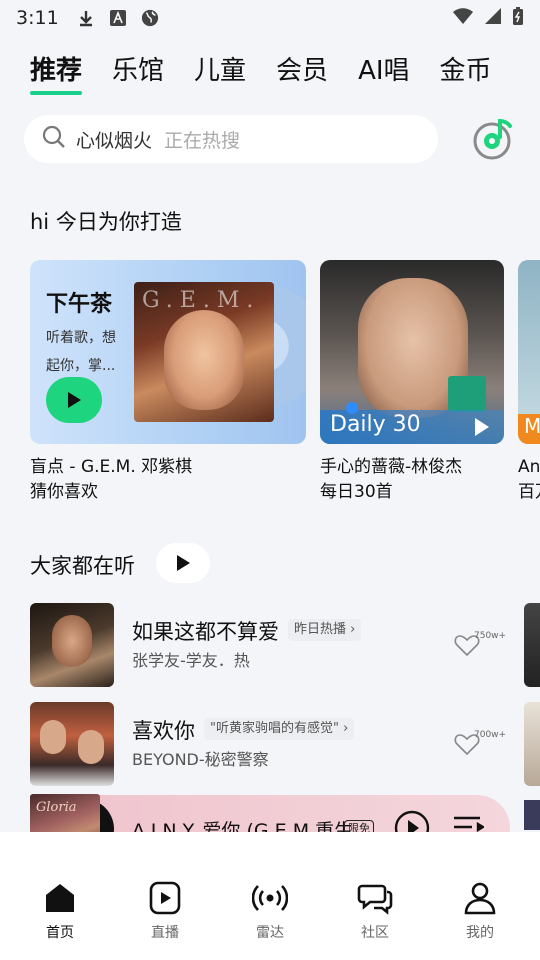 The height and width of the screenshot is (960, 540). Describe the element at coordinates (111, 467) in the screenshot. I see `card-caption: 盲点 - G.E.M. 邓紫棋` at that location.